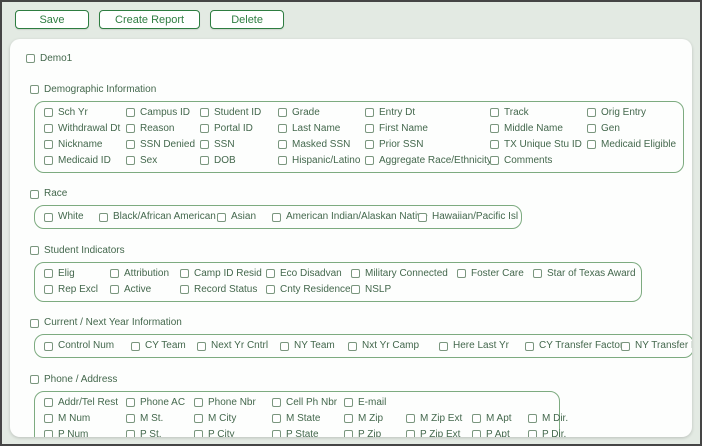 Image resolution: width=702 pixels, height=446 pixels. What do you see at coordinates (160, 433) in the screenshot?
I see `checkbox-p-st: P St.` at bounding box center [160, 433].